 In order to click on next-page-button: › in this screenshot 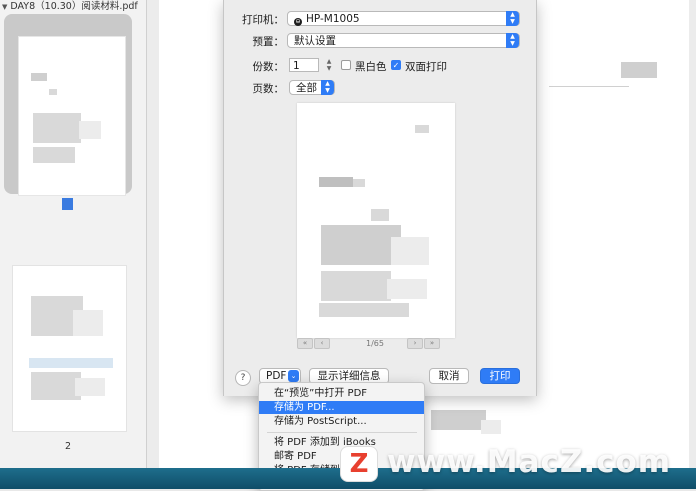, I will do `click(415, 343)`.